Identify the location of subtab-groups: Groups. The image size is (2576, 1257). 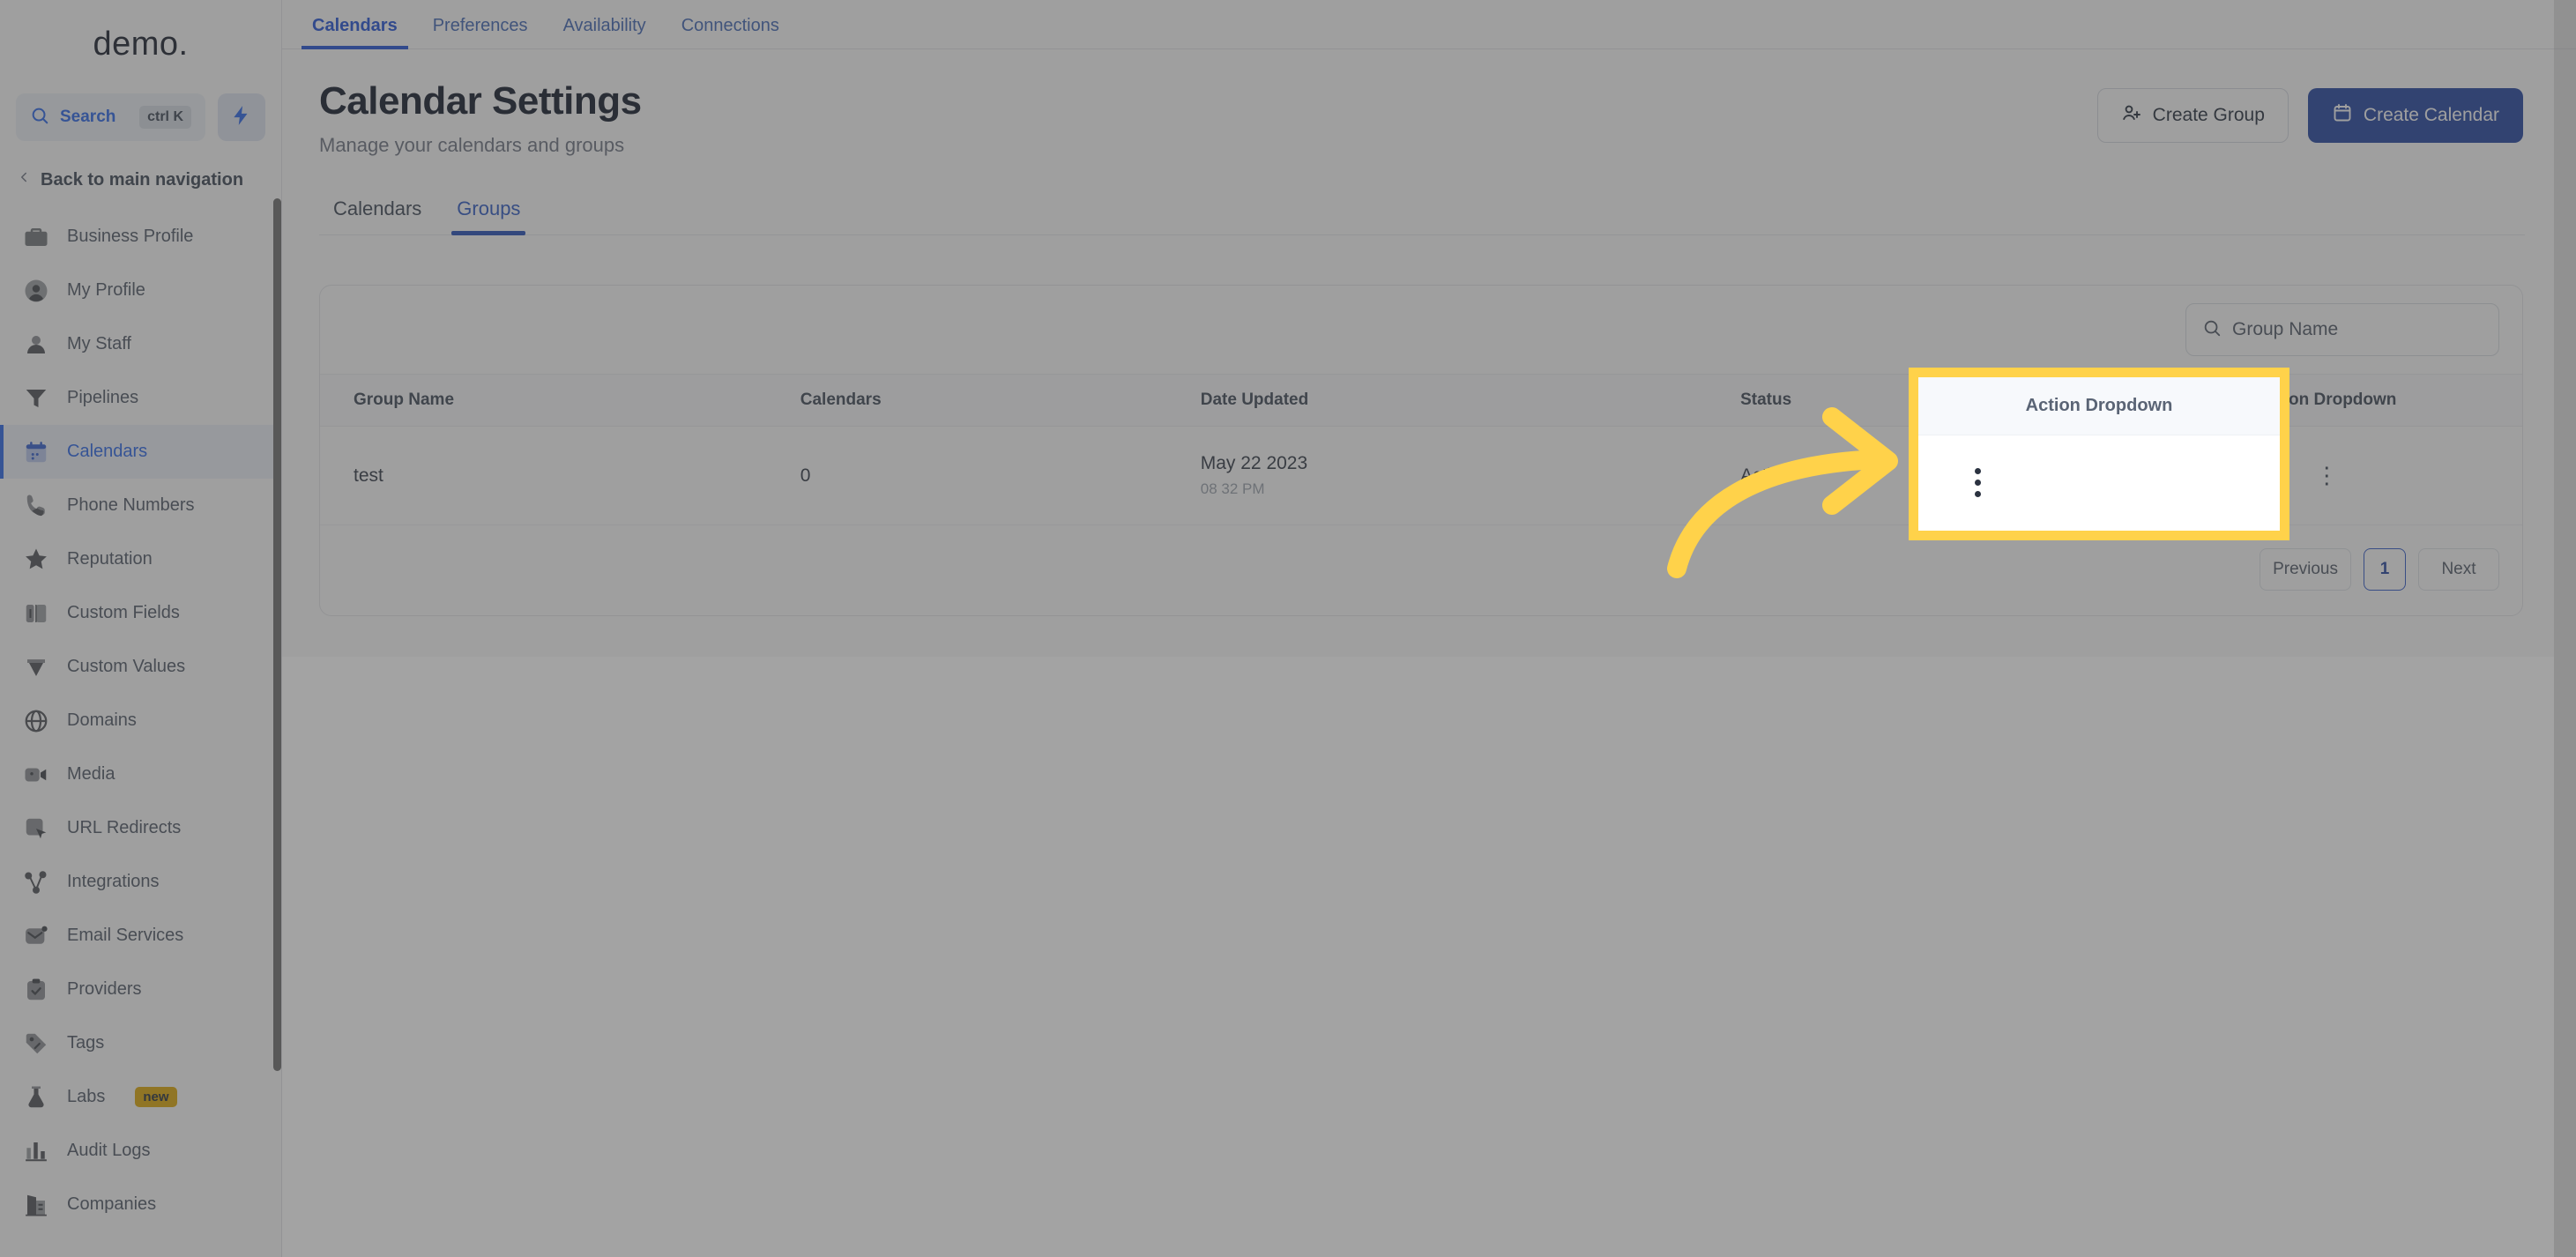
(489, 216).